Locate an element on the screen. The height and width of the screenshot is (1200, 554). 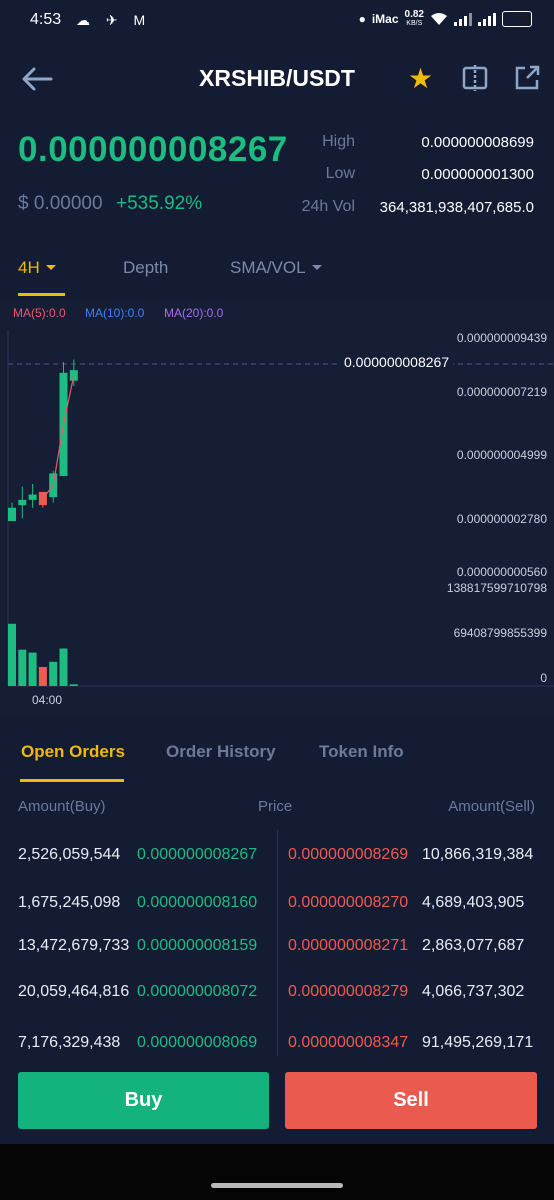
buy-amount: 2,526,059,544 is located at coordinates (74, 855).